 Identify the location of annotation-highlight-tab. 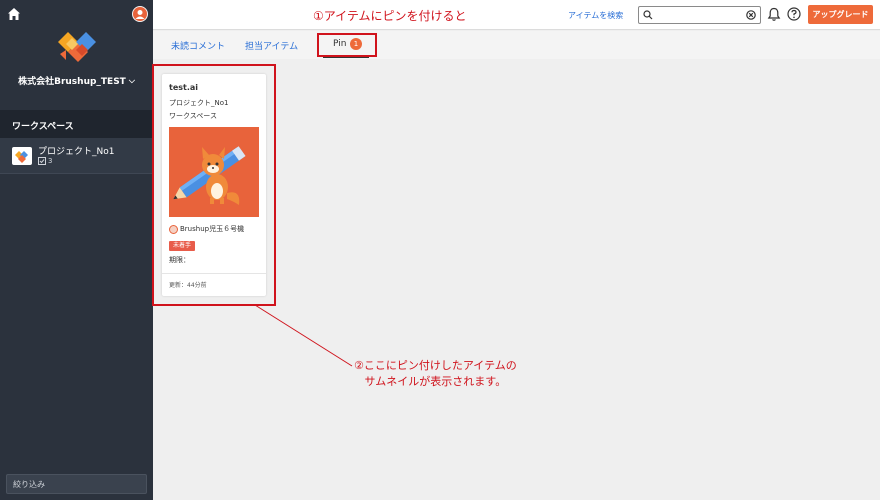
(347, 45).